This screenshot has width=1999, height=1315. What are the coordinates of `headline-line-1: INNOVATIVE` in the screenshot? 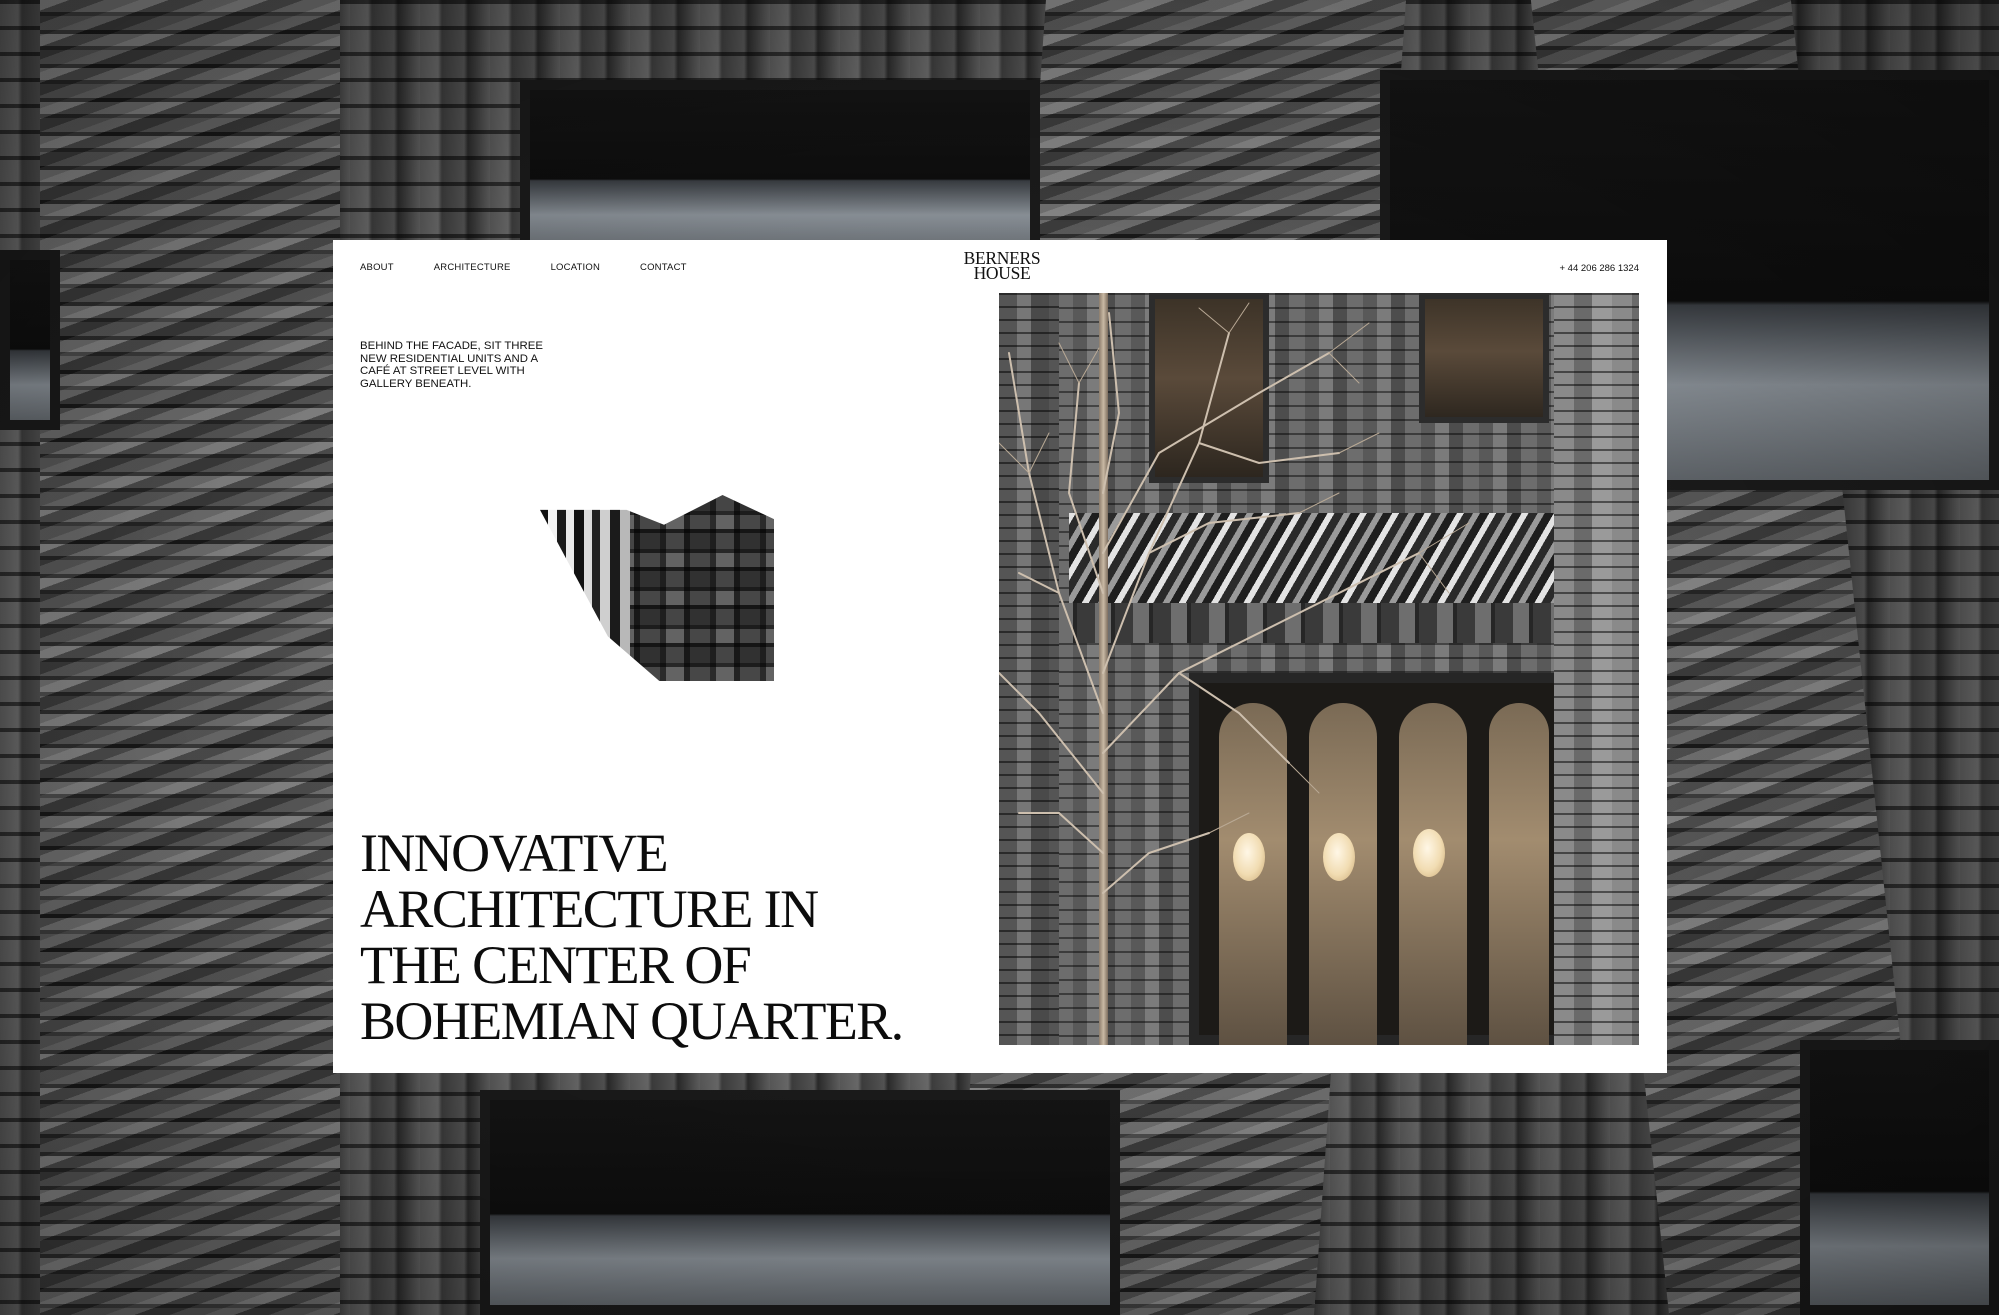 It's located at (514, 853).